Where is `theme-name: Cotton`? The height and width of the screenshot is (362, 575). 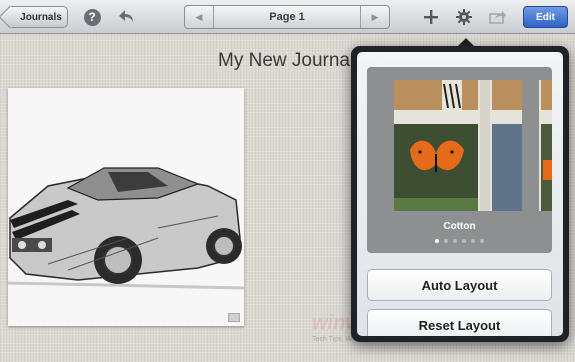 theme-name: Cotton is located at coordinates (459, 226).